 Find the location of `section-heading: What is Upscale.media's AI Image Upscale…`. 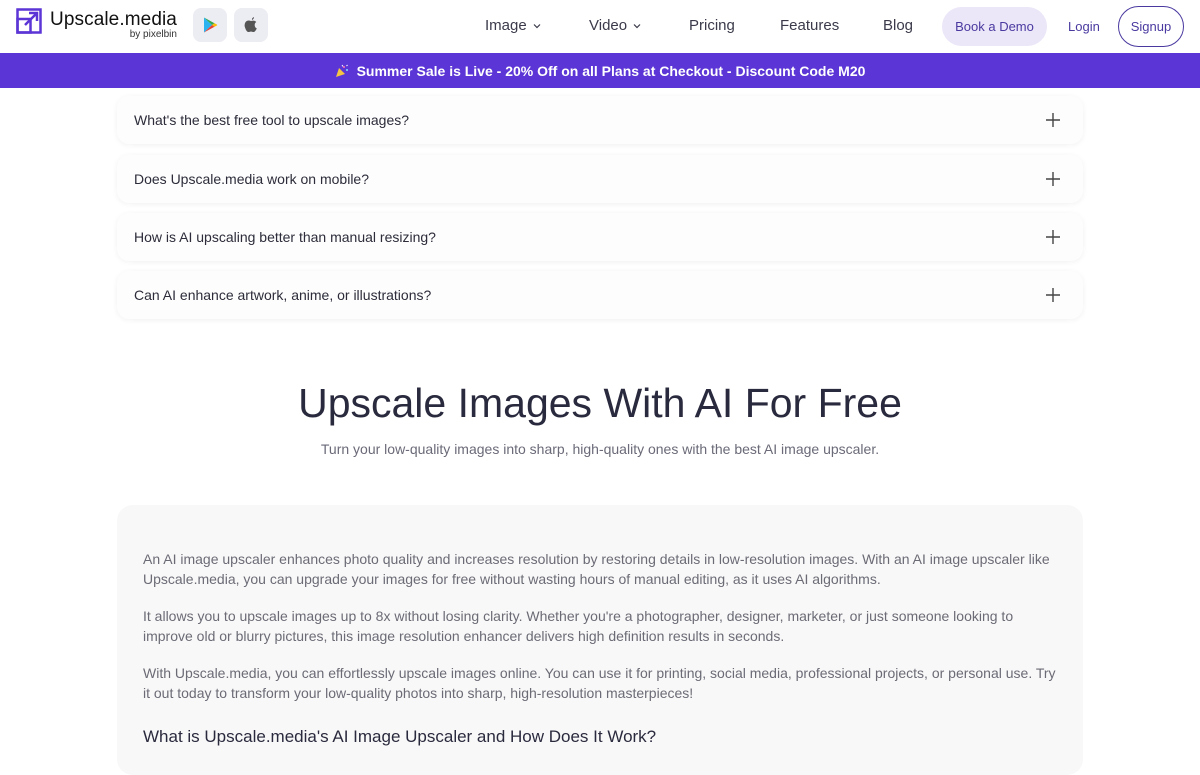

section-heading: What is Upscale.media's AI Image Upscale… is located at coordinates (400, 736).